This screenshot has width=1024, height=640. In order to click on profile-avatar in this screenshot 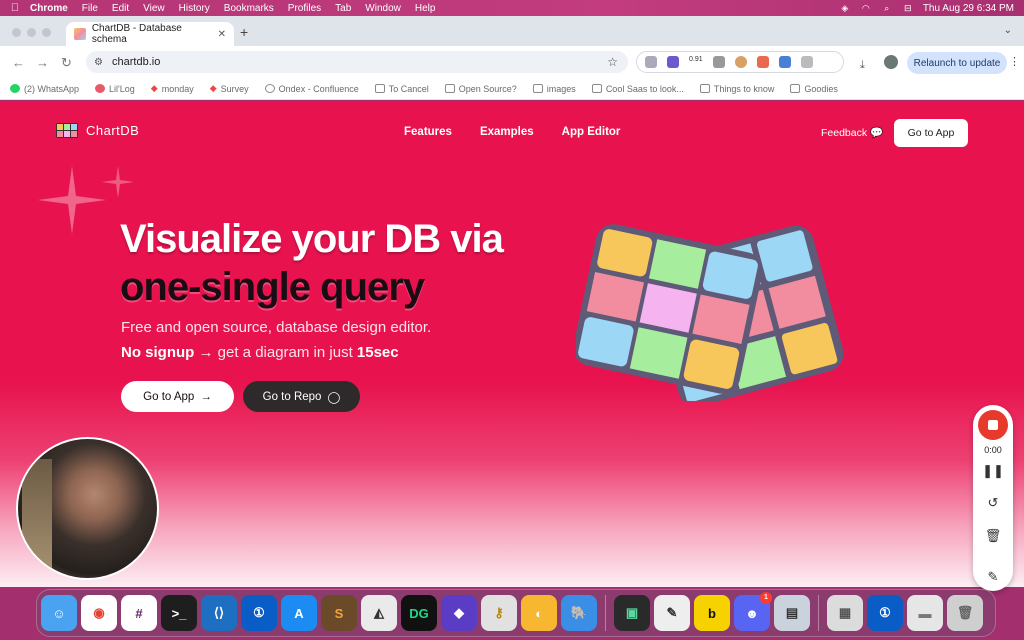, I will do `click(891, 62)`.